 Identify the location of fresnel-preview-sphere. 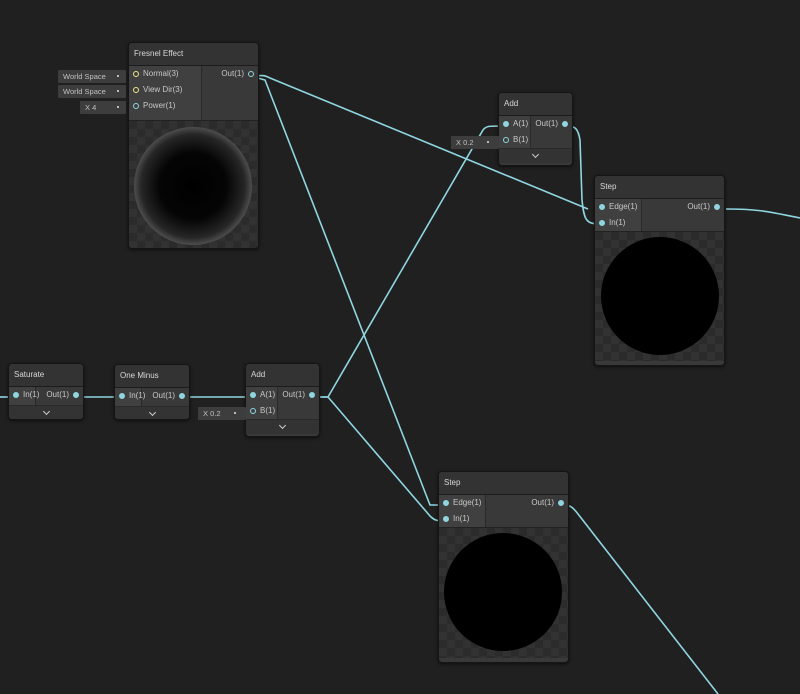
(193, 186).